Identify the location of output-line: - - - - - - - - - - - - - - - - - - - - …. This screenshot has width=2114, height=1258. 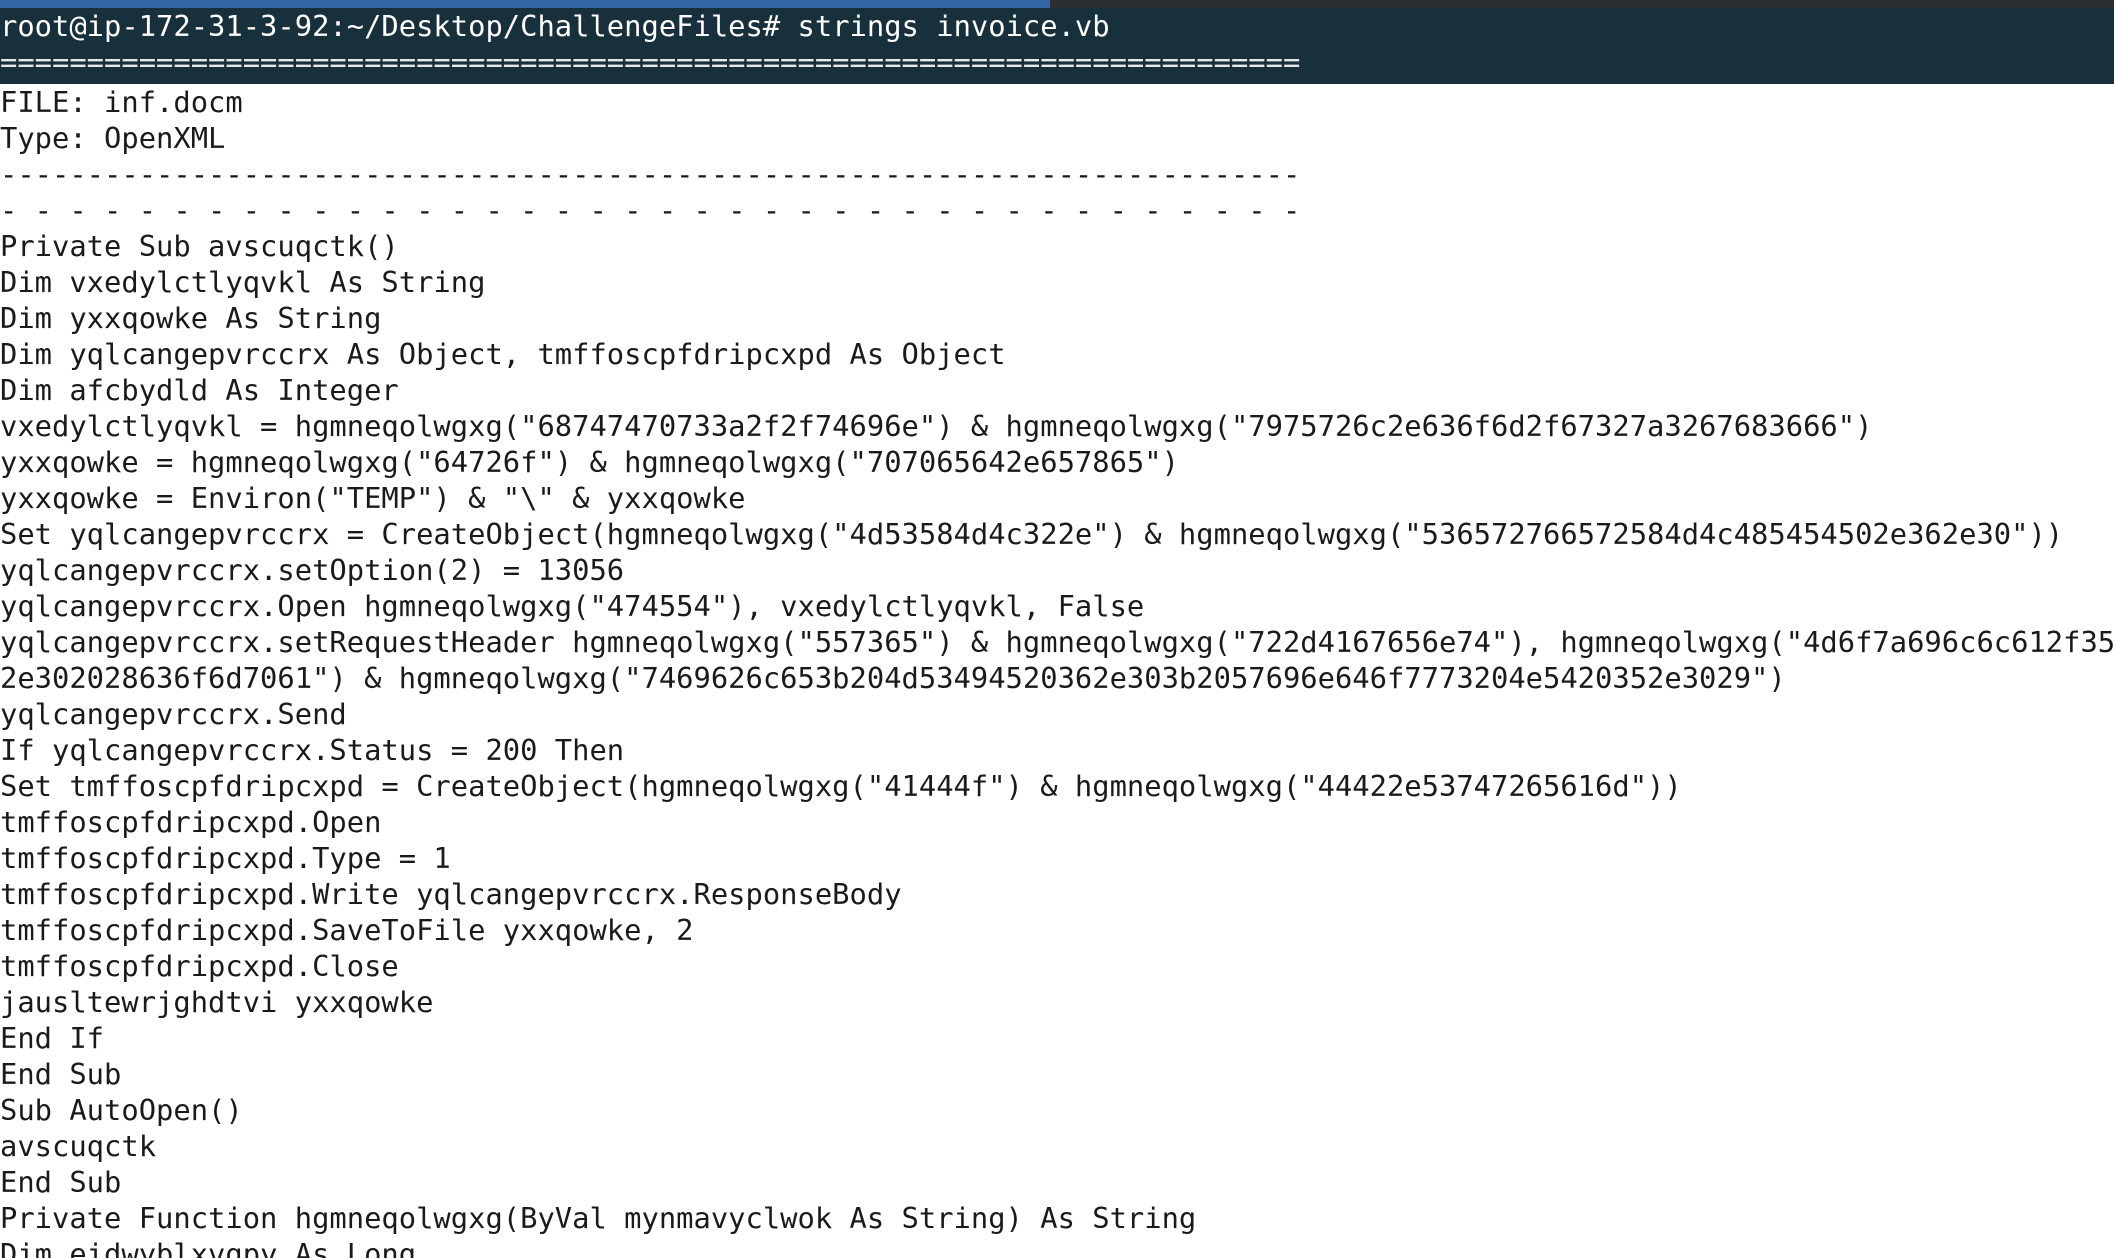
(650, 210).